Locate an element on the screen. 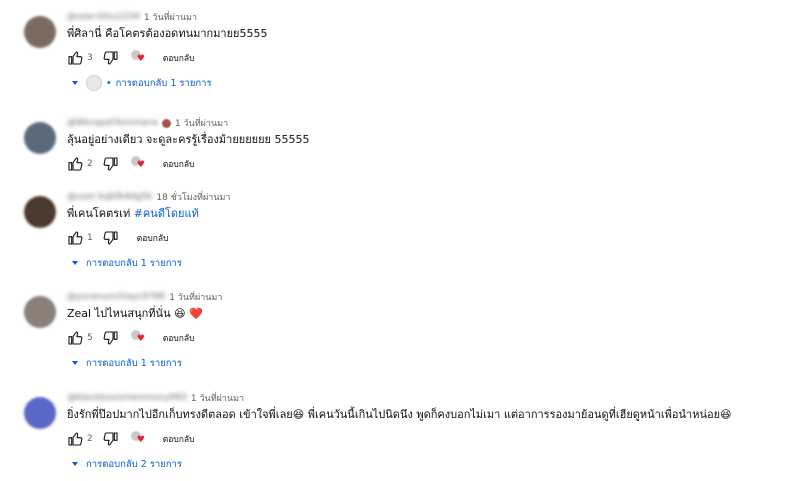 The image size is (800, 481). author-handle: @blackboxismemmory993 is located at coordinates (127, 398).